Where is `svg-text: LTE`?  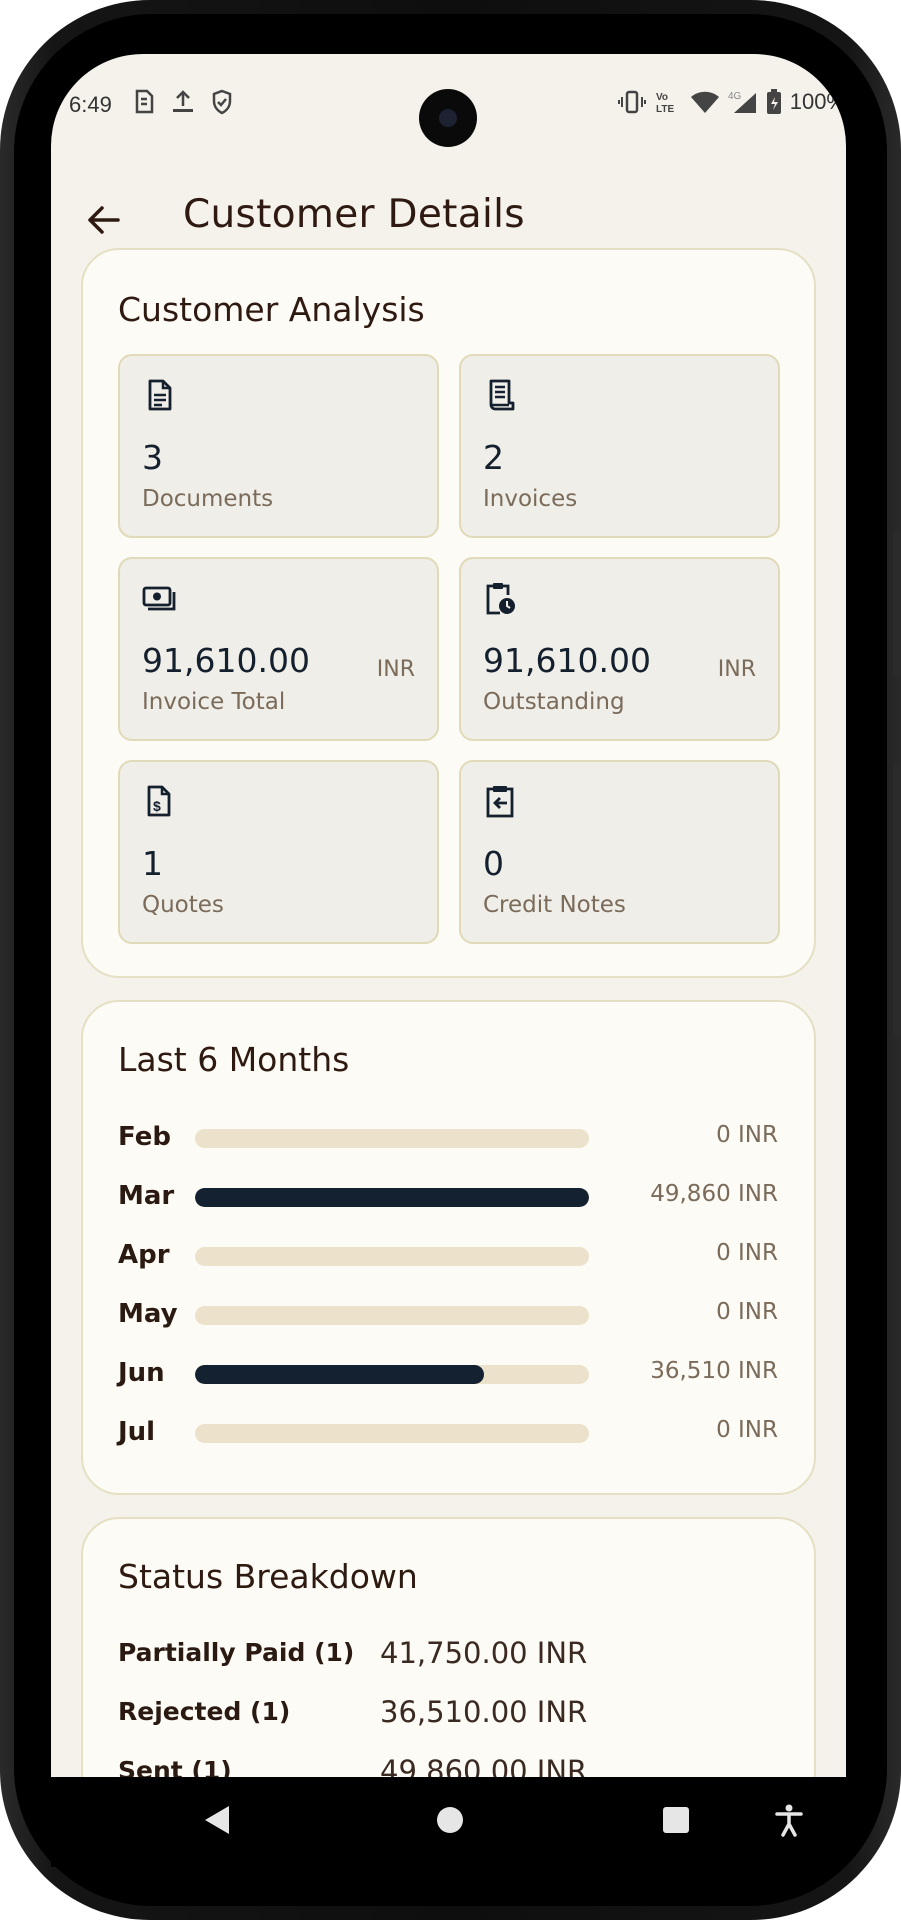 svg-text: LTE is located at coordinates (665, 109).